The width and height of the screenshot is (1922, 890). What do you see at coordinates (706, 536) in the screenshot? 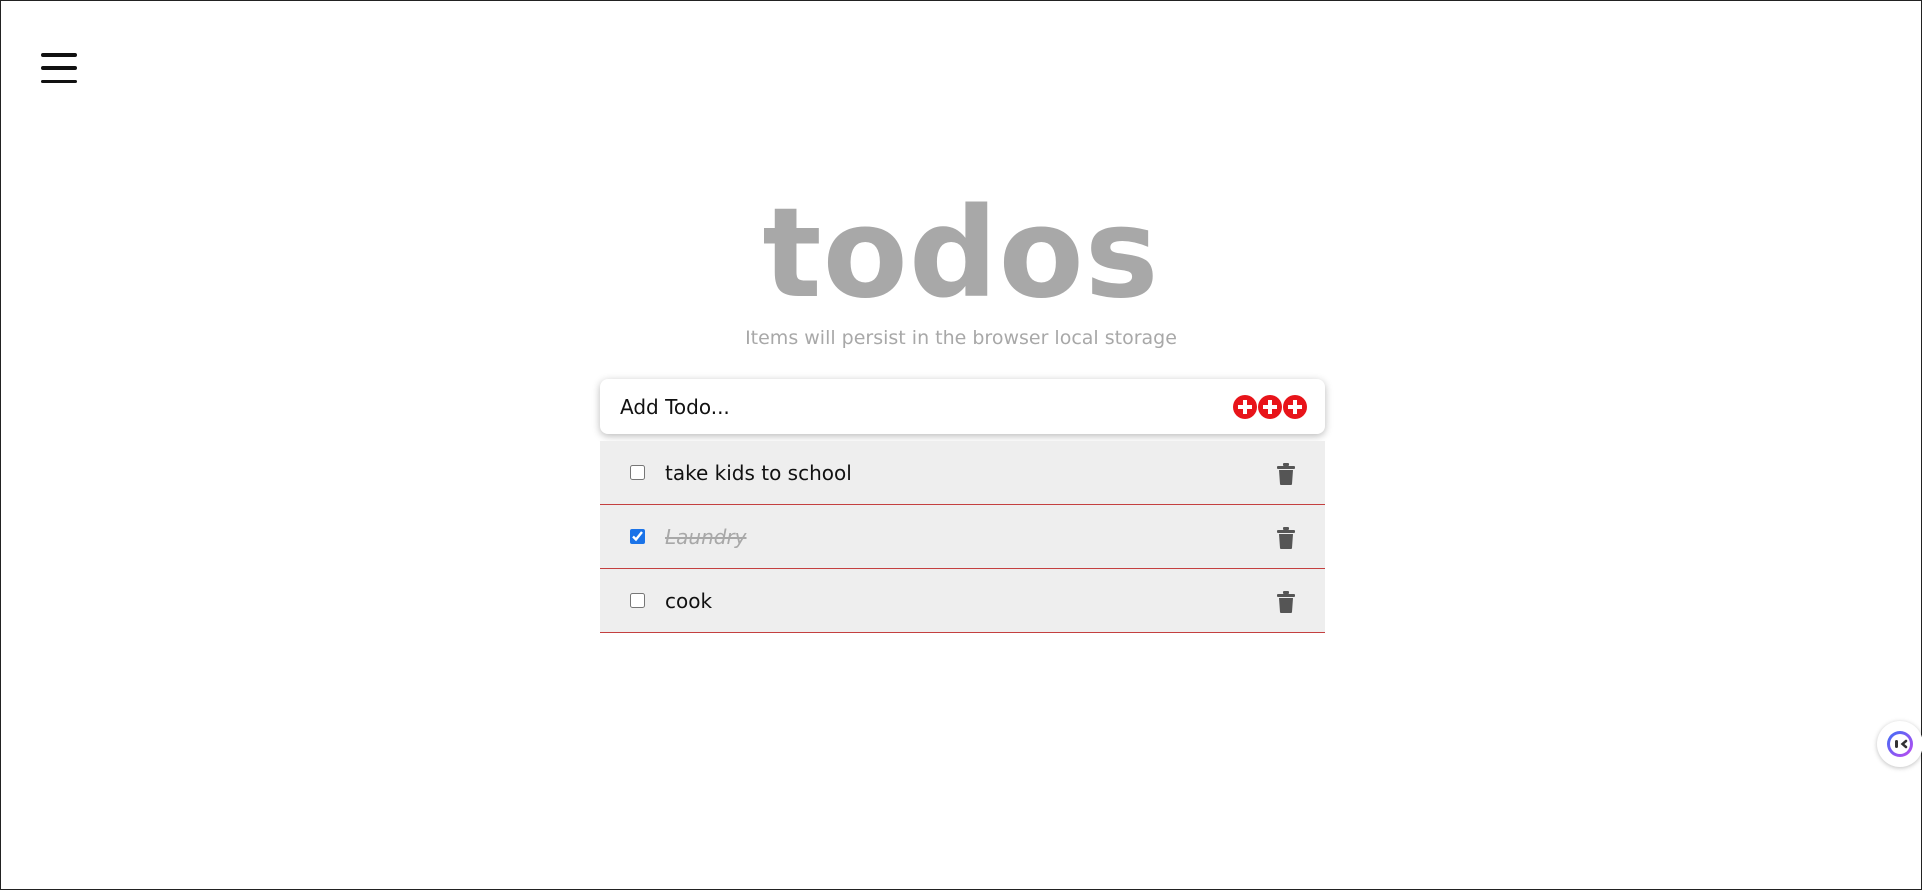
I see `todo-text: Laundry` at bounding box center [706, 536].